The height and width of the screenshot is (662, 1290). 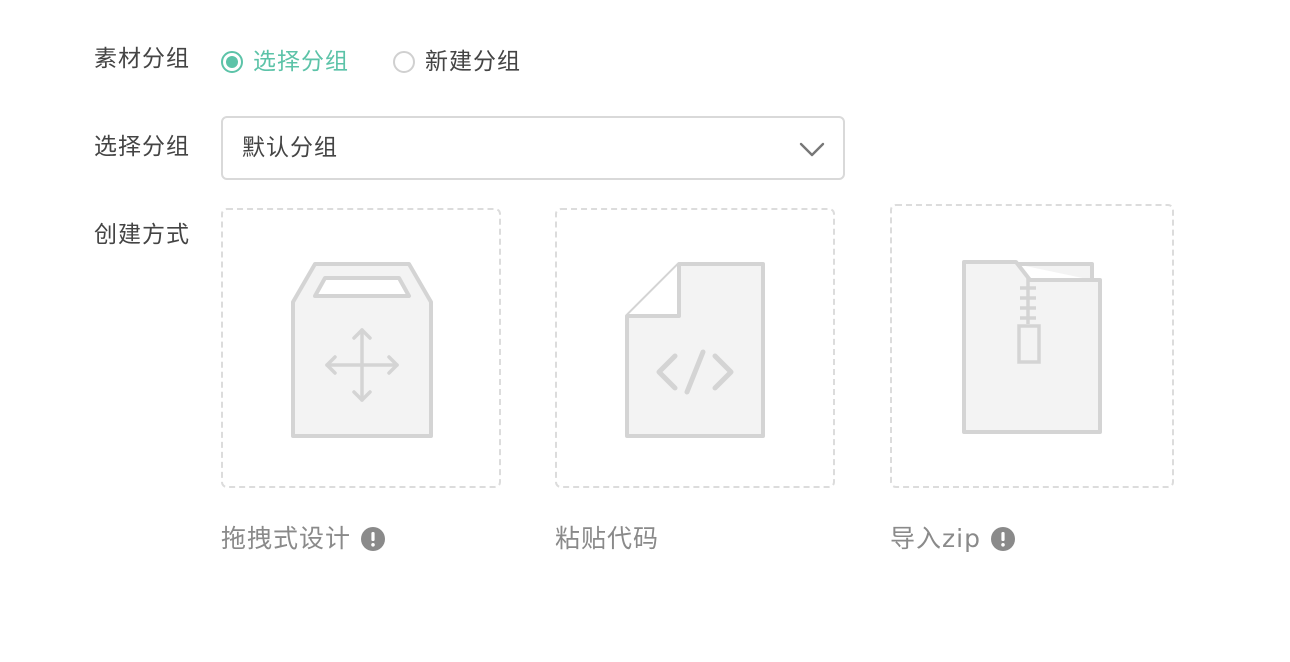 I want to click on paste-code-label: 粘贴代码, so click(x=607, y=538).